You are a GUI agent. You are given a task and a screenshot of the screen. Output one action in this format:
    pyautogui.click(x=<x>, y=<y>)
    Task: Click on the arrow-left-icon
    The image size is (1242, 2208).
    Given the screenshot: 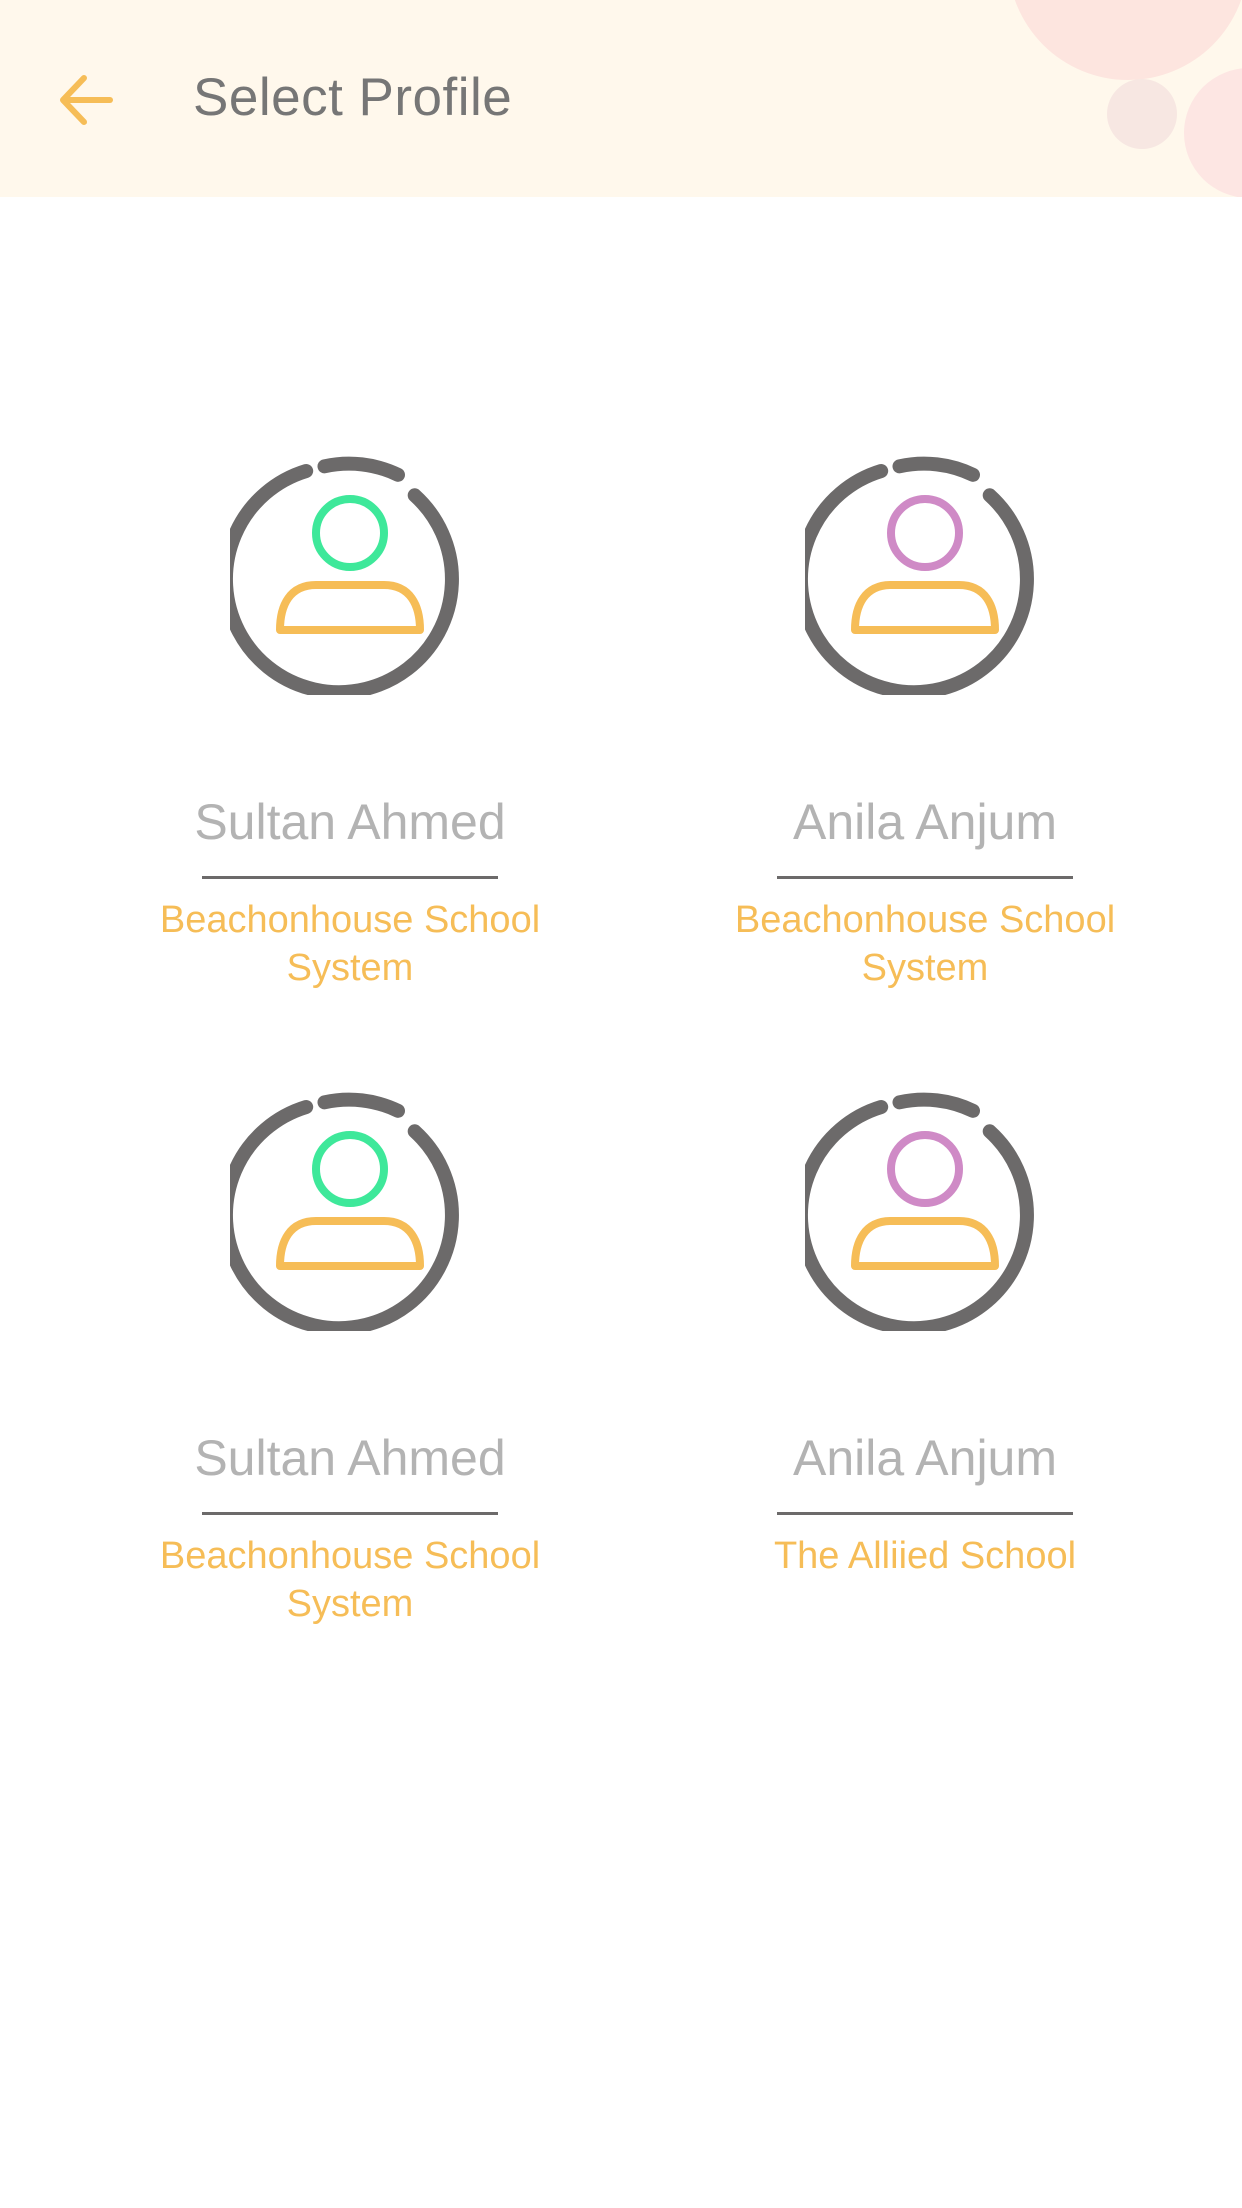 What is the action you would take?
    pyautogui.click(x=86, y=100)
    